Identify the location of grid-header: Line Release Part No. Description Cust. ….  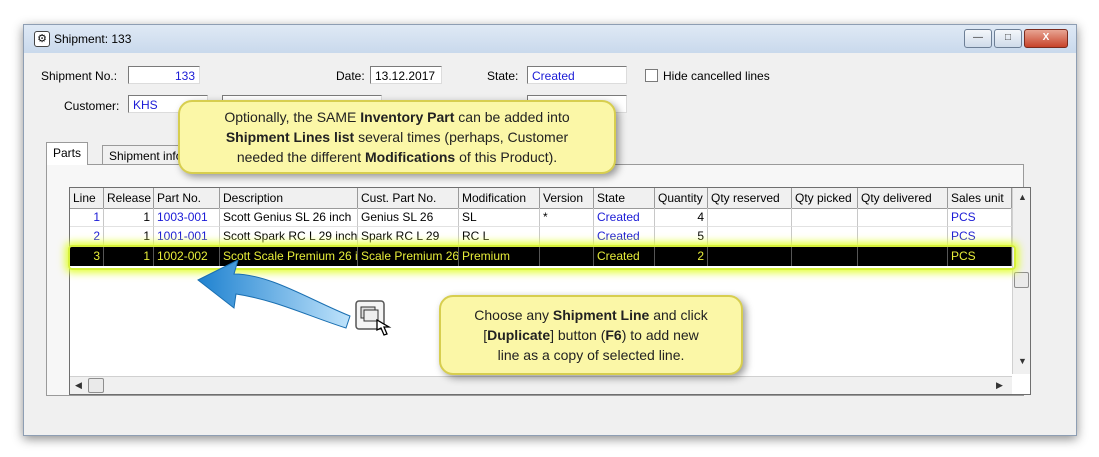
(541, 198).